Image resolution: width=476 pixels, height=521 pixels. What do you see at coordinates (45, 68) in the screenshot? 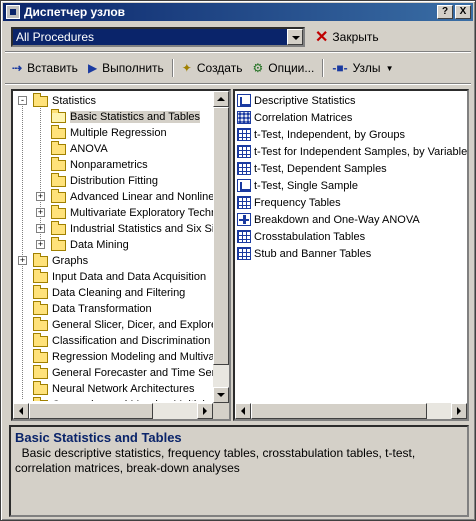
I see `insert-button: ⇢ Вставить` at bounding box center [45, 68].